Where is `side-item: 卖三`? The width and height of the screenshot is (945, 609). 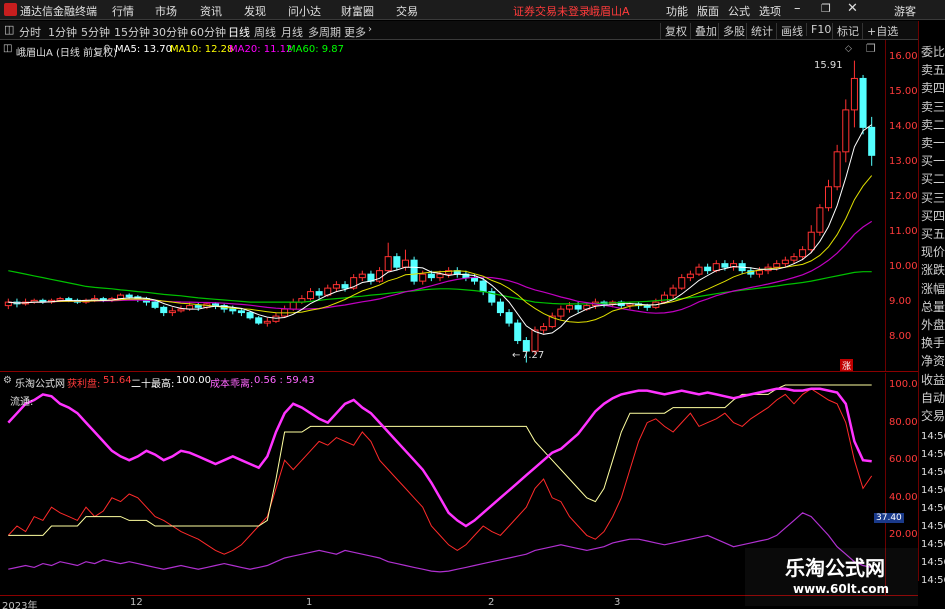
side-item: 卖三 is located at coordinates (933, 107).